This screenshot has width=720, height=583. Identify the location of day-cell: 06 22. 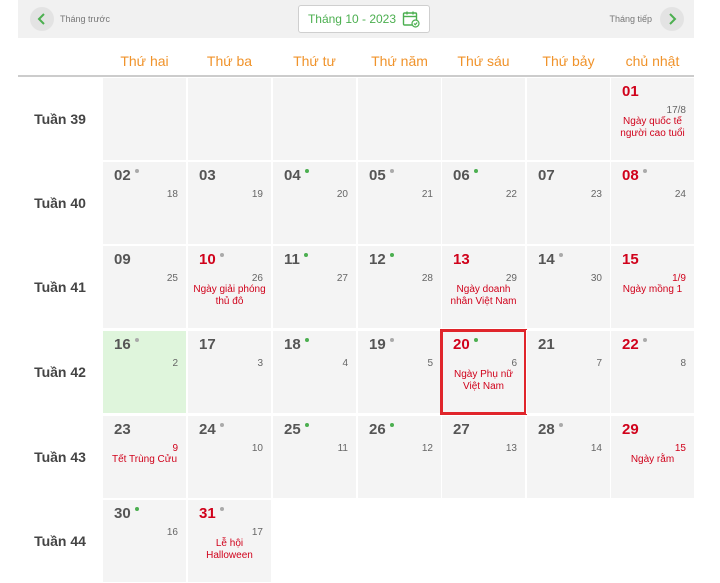
(483, 203).